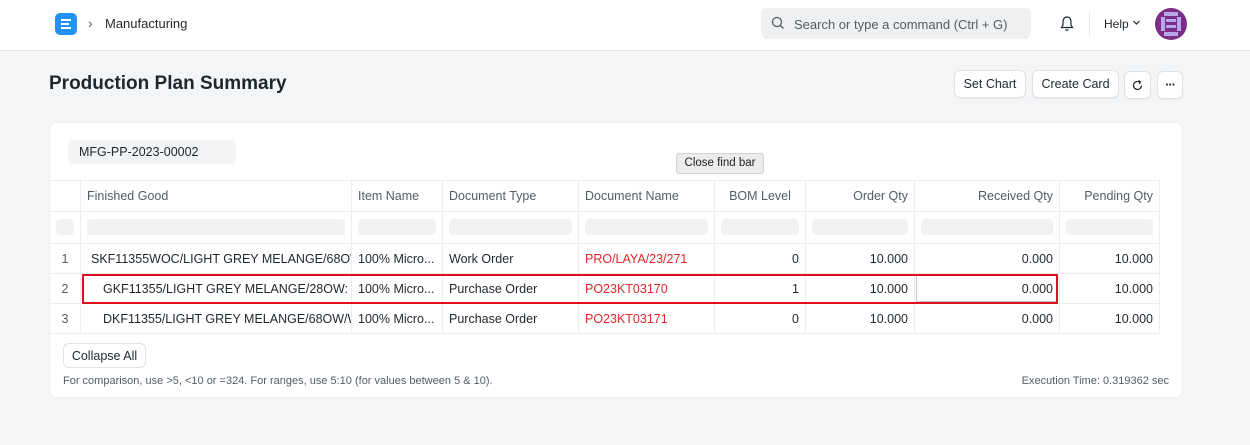 Image resolution: width=1250 pixels, height=445 pixels. I want to click on filter-finished-good-input, so click(216, 227).